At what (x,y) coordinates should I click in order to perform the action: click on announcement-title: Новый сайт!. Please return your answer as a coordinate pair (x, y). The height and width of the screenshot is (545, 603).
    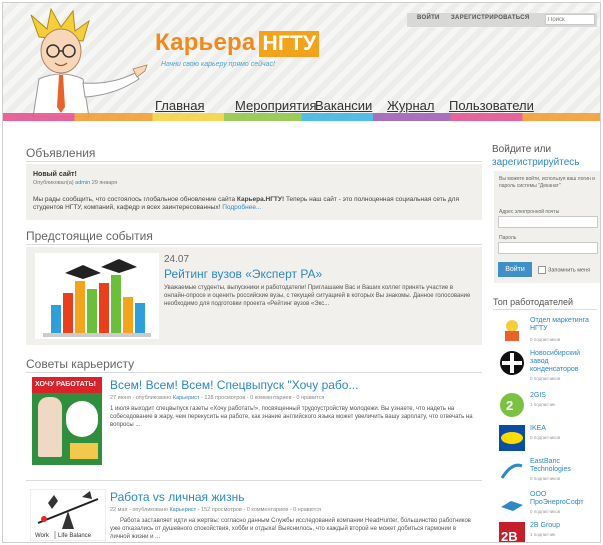
    Looking at the image, I should click on (55, 174).